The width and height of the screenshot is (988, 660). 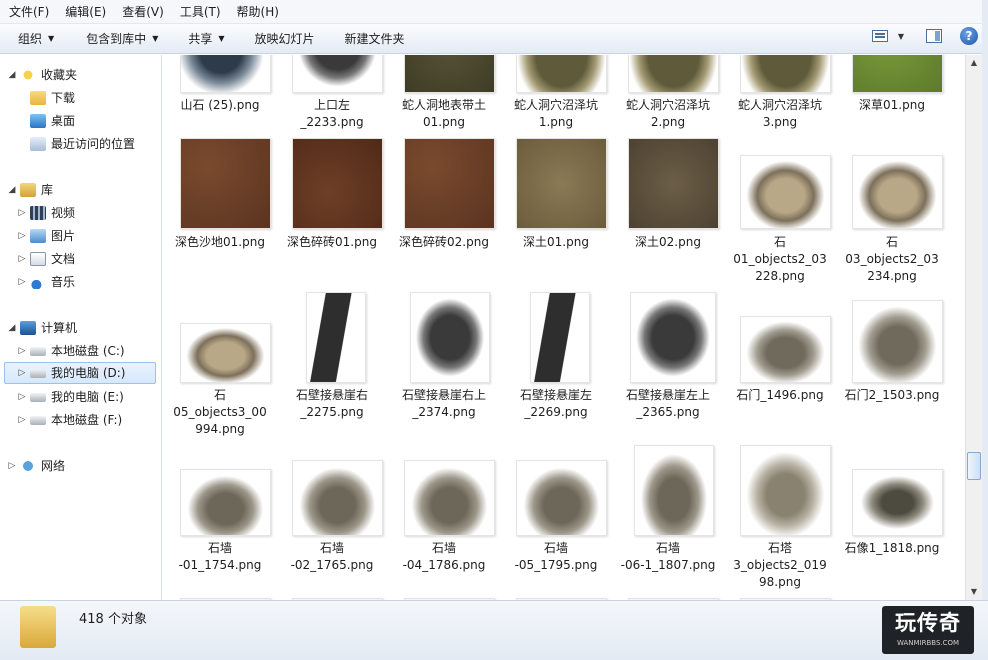 What do you see at coordinates (444, 556) in the screenshot?
I see `file-name: 石墙 -04_1786.png` at bounding box center [444, 556].